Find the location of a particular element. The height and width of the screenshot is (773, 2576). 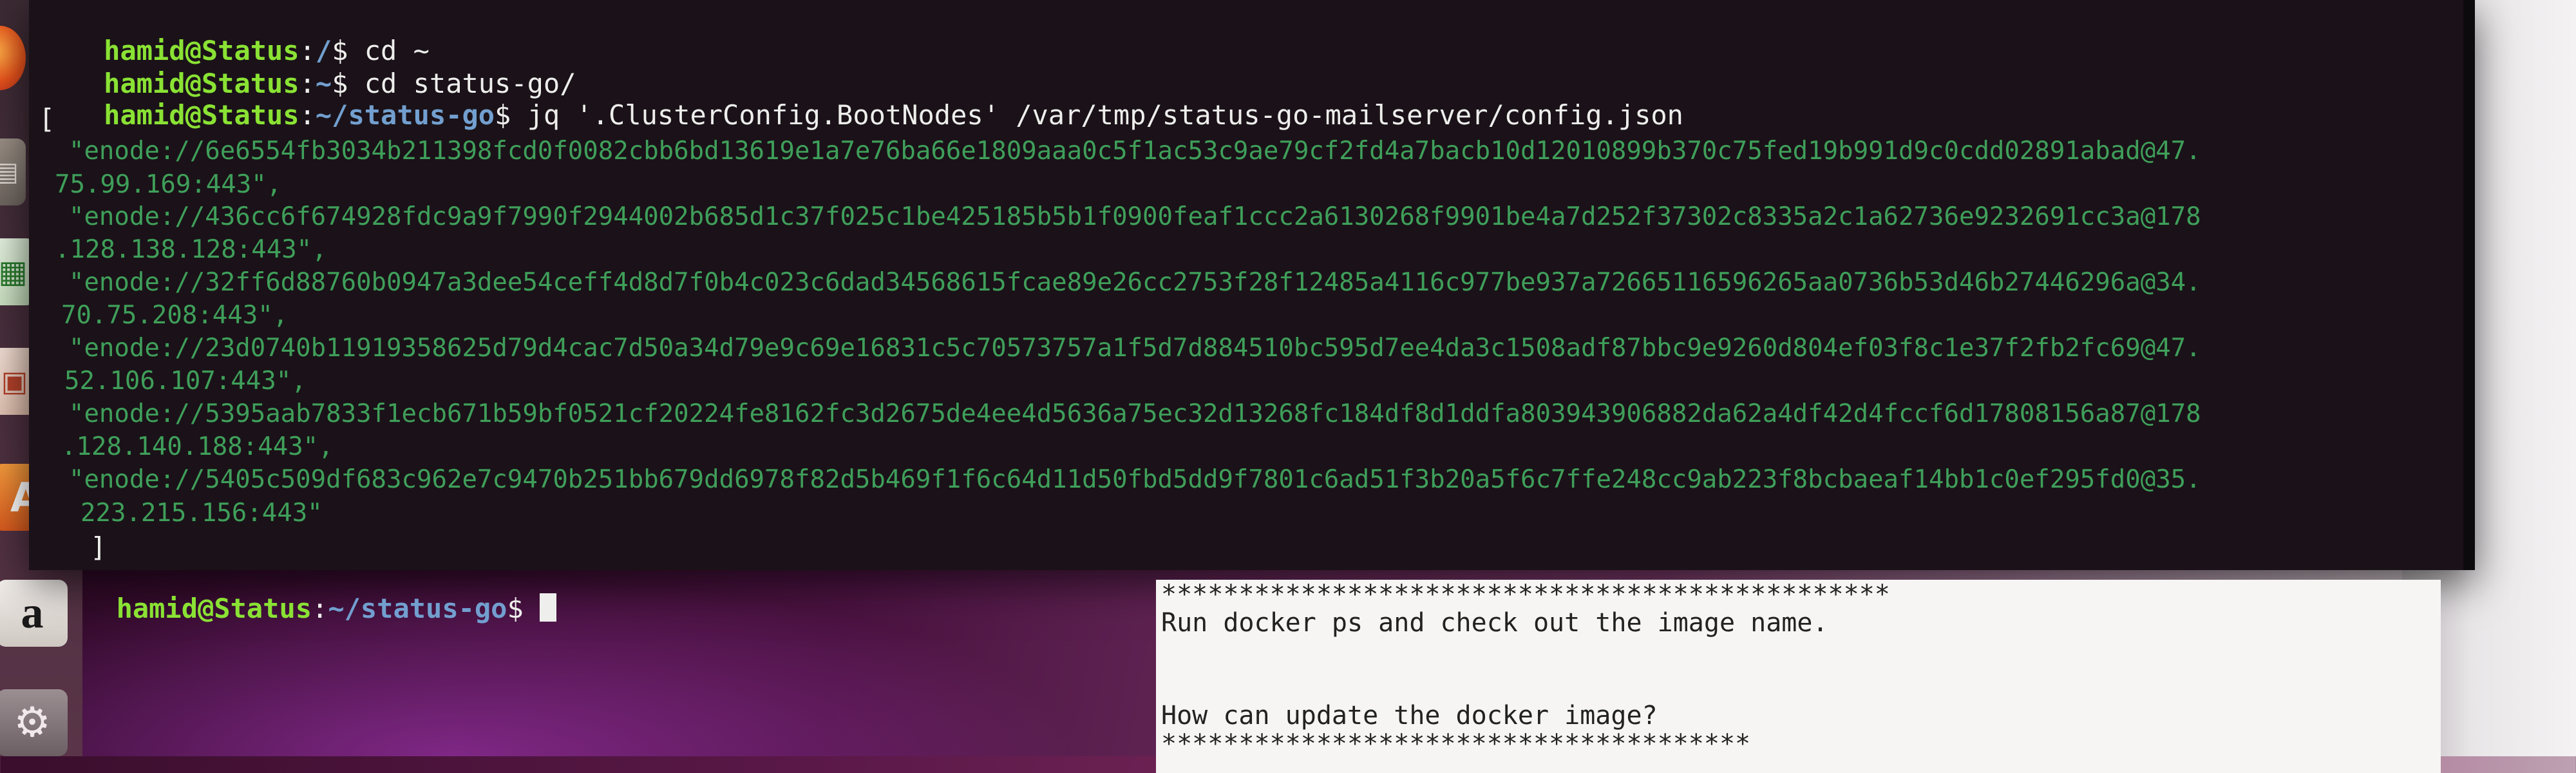

bootnode-line-cont: 70.75.208:443", is located at coordinates (175, 315).